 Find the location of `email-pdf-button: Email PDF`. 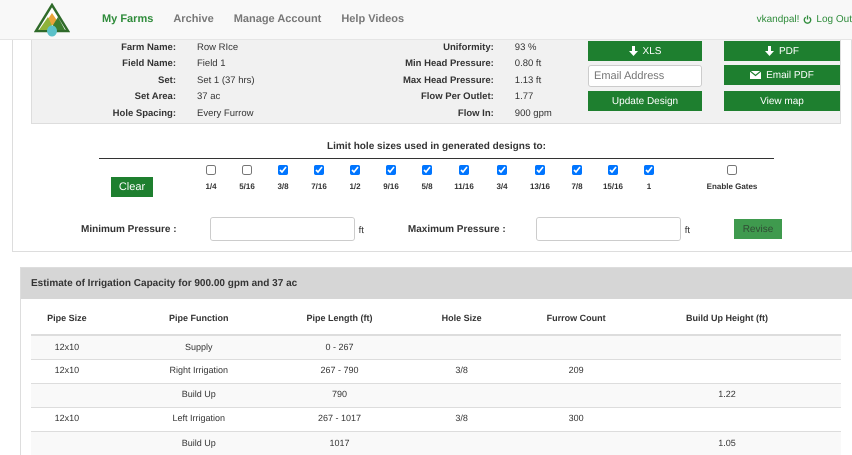

email-pdf-button: Email PDF is located at coordinates (782, 75).